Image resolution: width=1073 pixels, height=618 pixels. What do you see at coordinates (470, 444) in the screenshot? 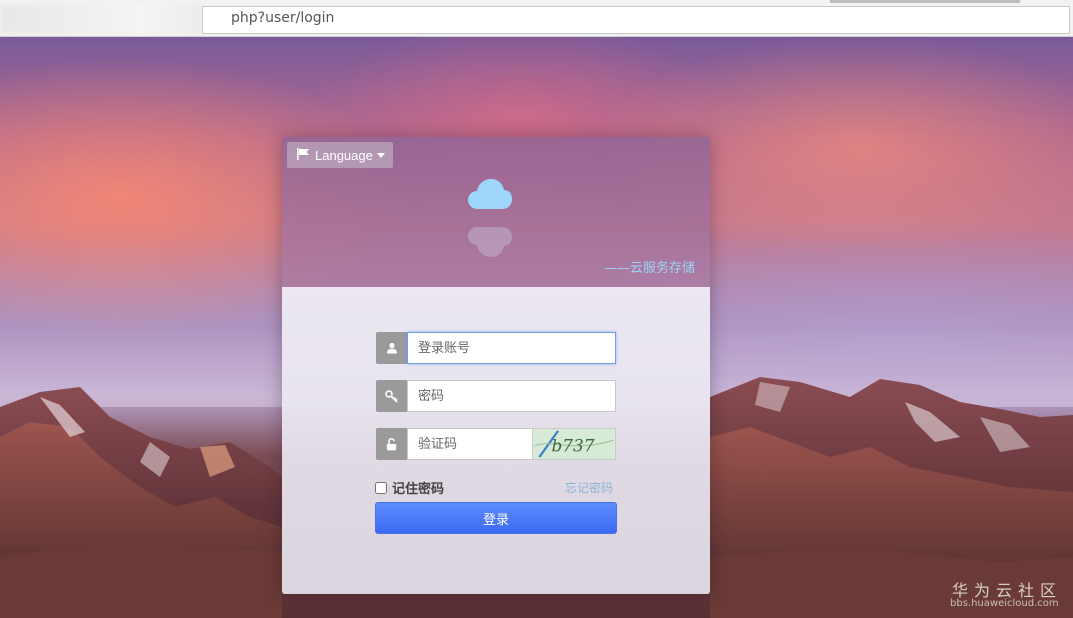
I see `captcha-input` at bounding box center [470, 444].